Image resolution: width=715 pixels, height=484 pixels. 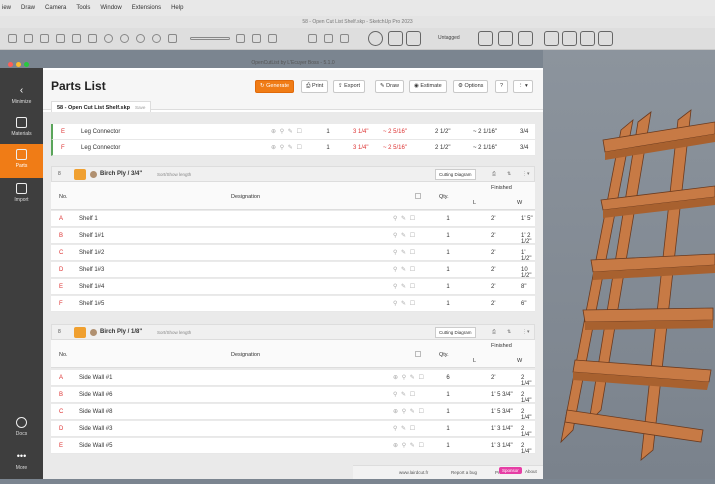 What do you see at coordinates (156, 38) in the screenshot?
I see `zoom-extents-icon` at bounding box center [156, 38].